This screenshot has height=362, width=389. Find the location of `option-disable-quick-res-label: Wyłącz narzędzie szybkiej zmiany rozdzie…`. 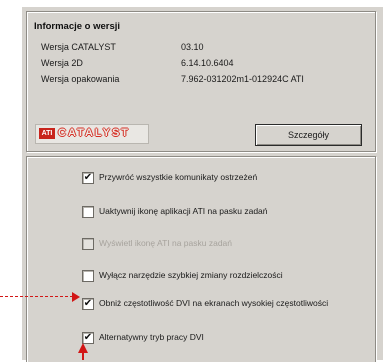

option-disable-quick-res-label: Wyłącz narzędzie szybkiej zmiany rozdzie… is located at coordinates (191, 275).